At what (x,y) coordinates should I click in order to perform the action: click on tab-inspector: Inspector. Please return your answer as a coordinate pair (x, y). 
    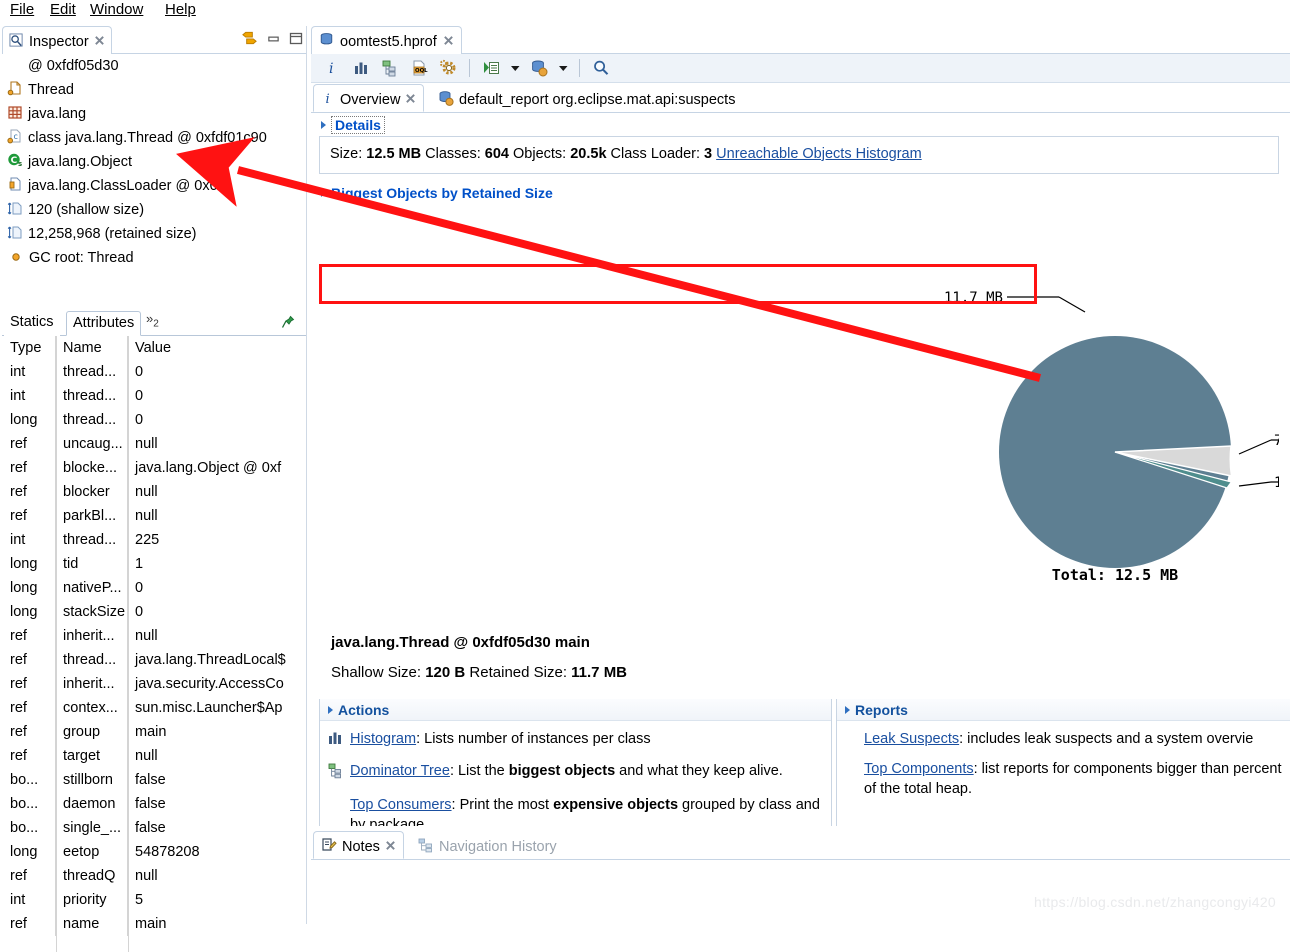
    Looking at the image, I should click on (57, 40).